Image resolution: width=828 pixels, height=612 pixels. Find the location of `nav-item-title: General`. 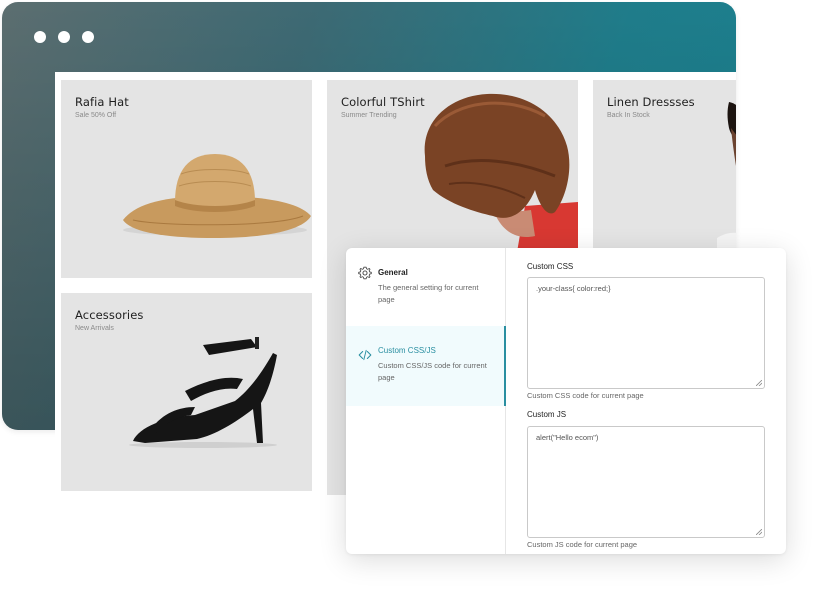

nav-item-title: General is located at coordinates (393, 272).